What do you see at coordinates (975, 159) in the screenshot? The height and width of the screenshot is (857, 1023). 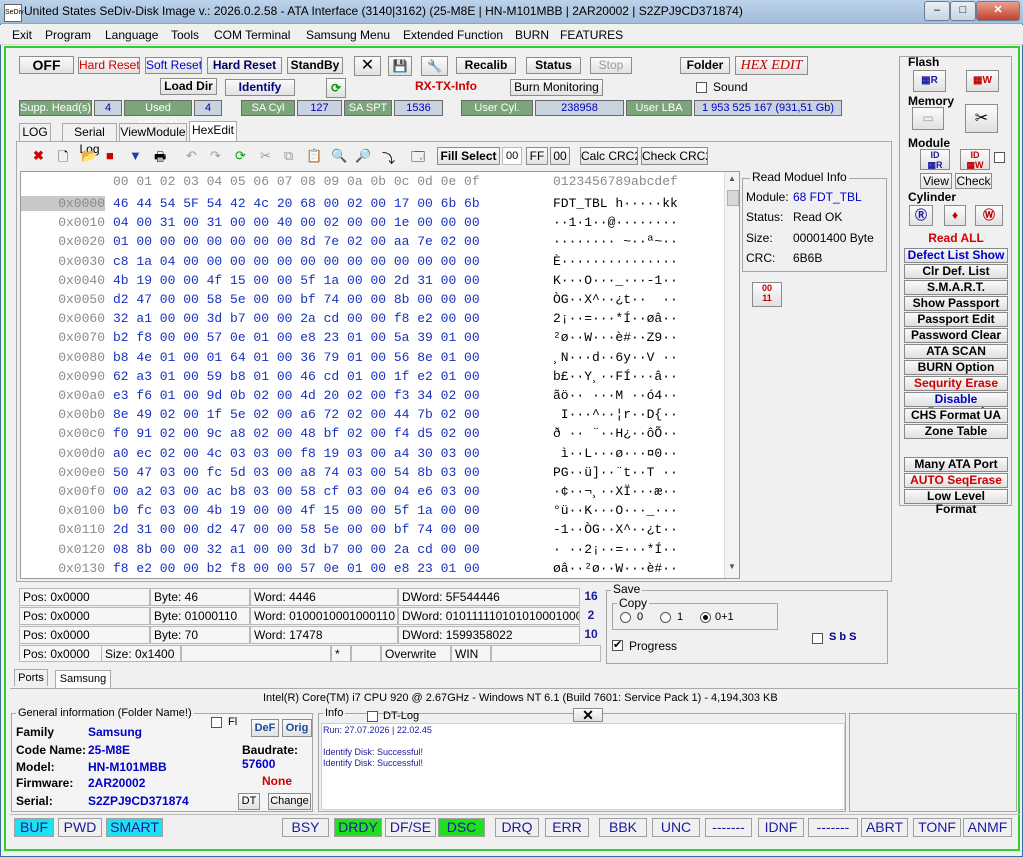 I see `module-write-icon: ID ▦W` at bounding box center [975, 159].